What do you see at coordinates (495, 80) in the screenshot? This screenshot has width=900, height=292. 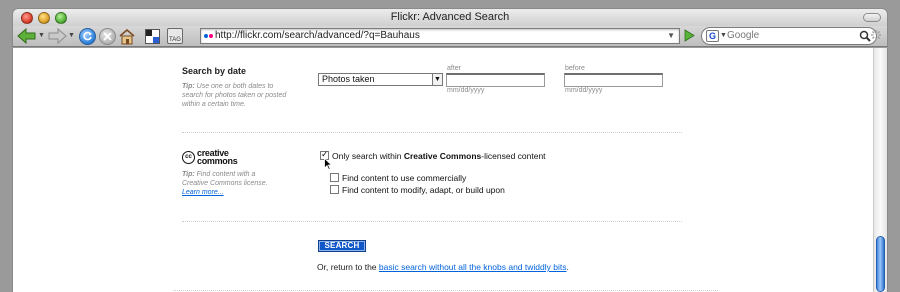 I see `after-date-input` at bounding box center [495, 80].